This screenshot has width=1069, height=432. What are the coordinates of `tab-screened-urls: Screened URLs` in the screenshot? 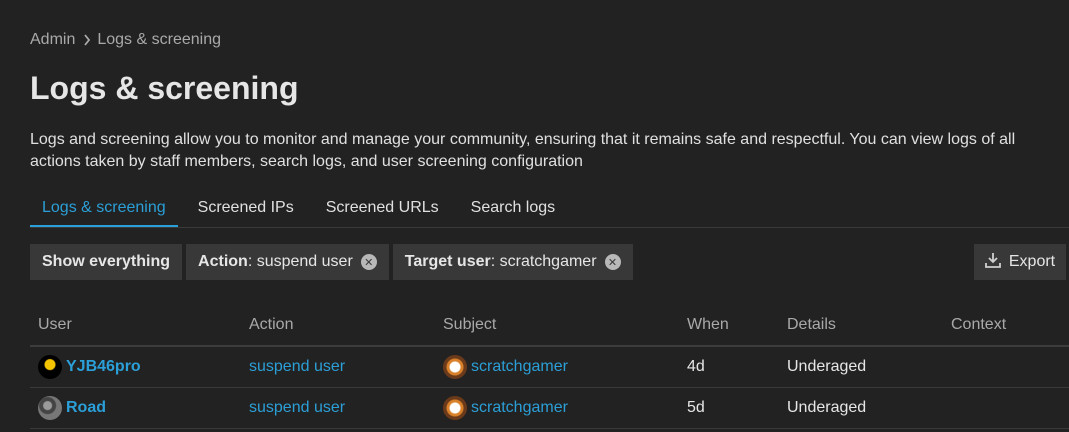 It's located at (382, 208).